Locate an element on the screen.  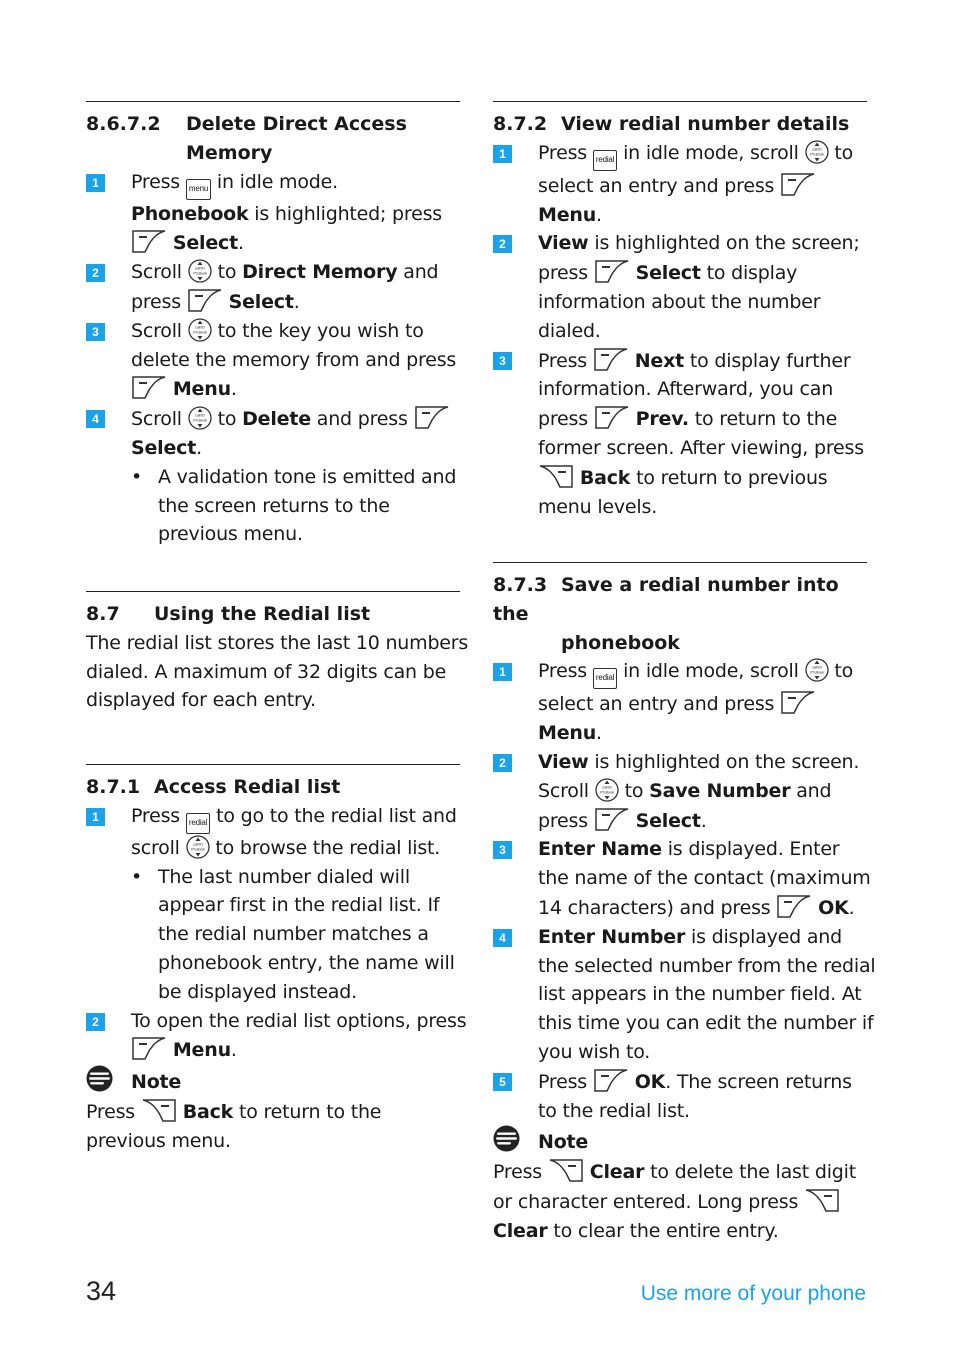
section-title-line2: Memory is located at coordinates (229, 152).